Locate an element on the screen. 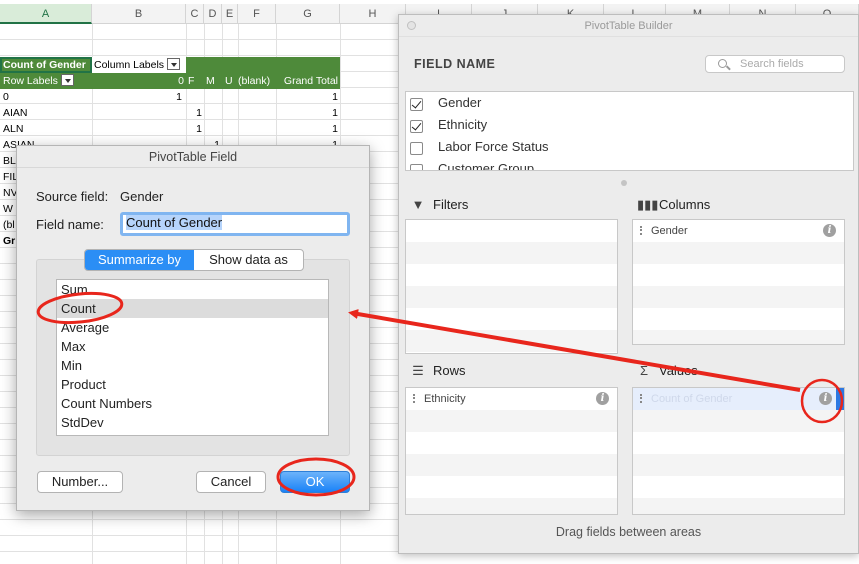 This screenshot has height=564, width=859. funnel-icon: ▼ is located at coordinates (418, 204).